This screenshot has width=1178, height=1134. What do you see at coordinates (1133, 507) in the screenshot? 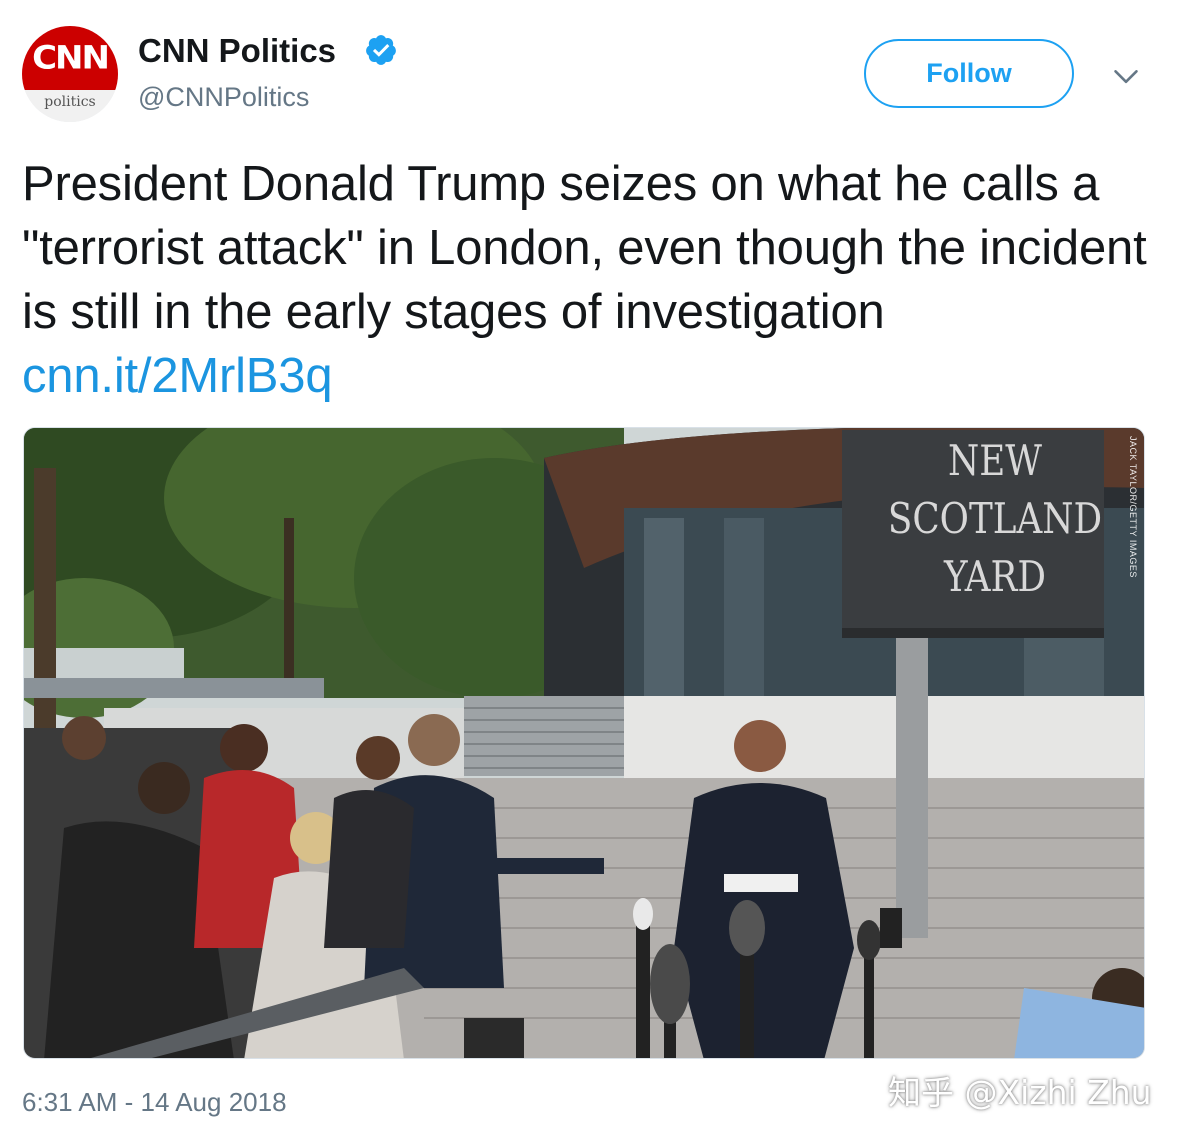
I see `photo-credit: JACK TAYLOR/GETTY IMAGES` at bounding box center [1133, 507].